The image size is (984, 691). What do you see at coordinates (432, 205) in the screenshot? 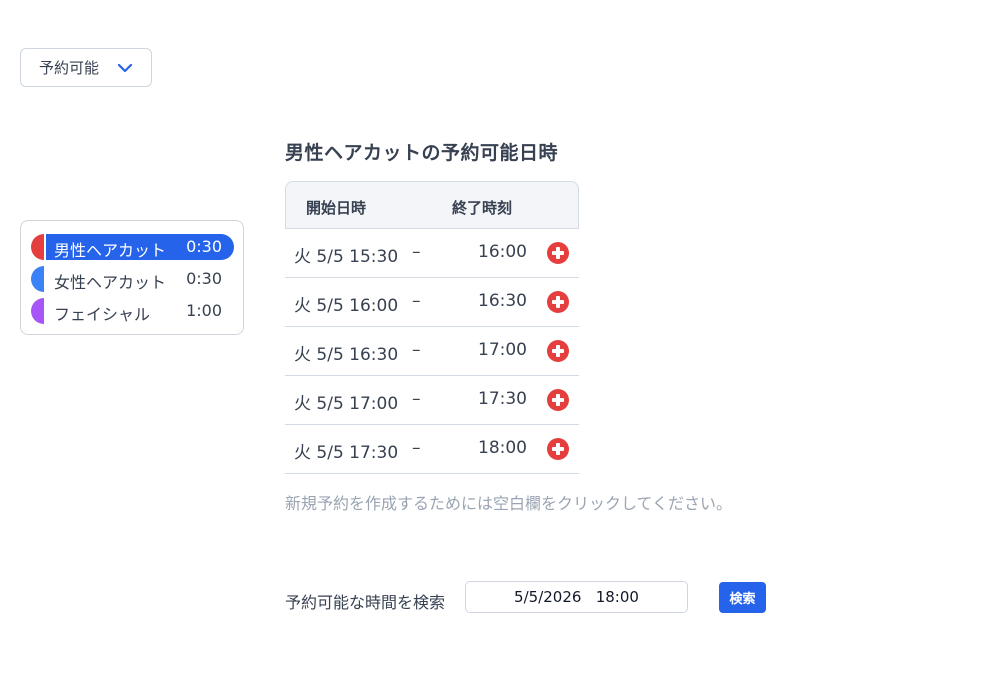
I see `table-header: 開始日時 終了時刻` at bounding box center [432, 205].